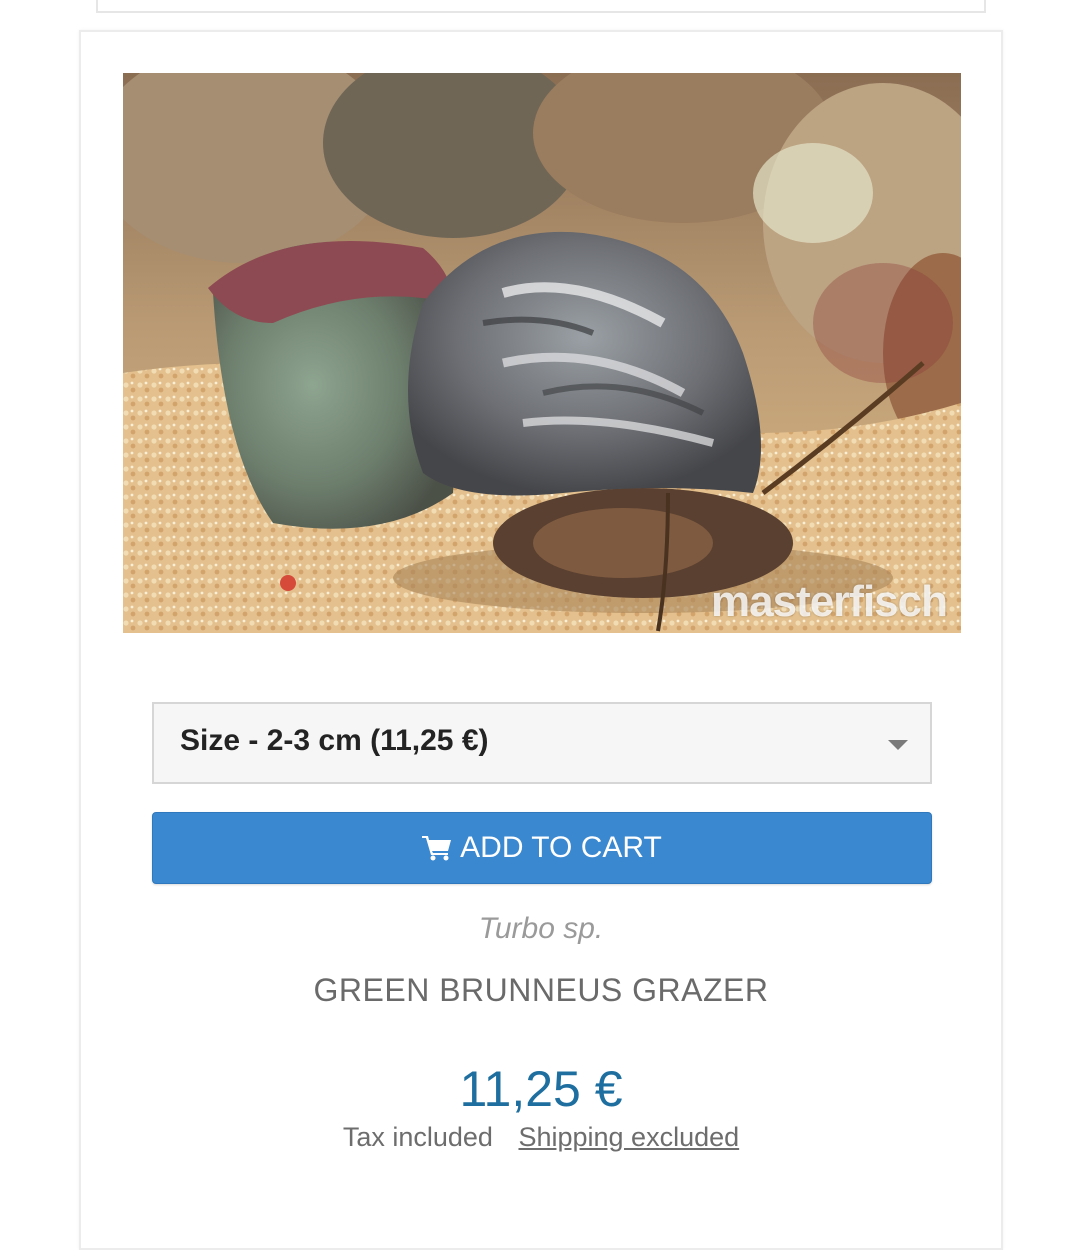  Describe the element at coordinates (437, 848) in the screenshot. I see `shopping-cart-icon` at that location.